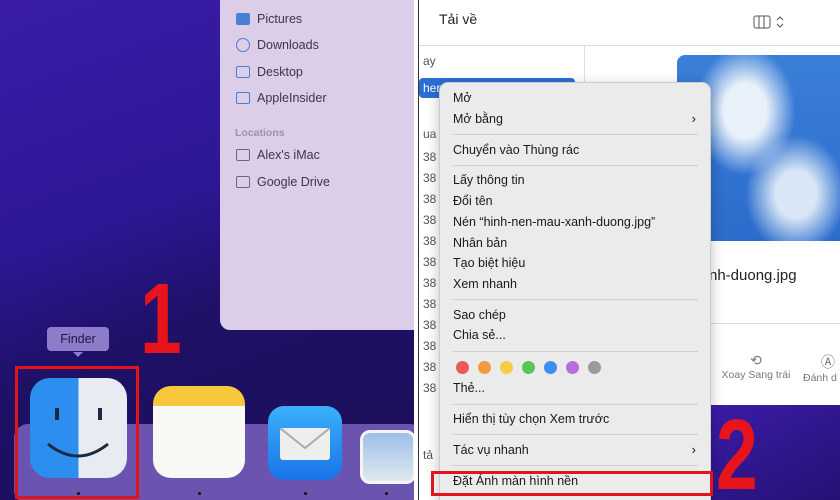 This screenshot has width=840, height=500. Describe the element at coordinates (243, 19) in the screenshot. I see `pictures-icon` at that location.